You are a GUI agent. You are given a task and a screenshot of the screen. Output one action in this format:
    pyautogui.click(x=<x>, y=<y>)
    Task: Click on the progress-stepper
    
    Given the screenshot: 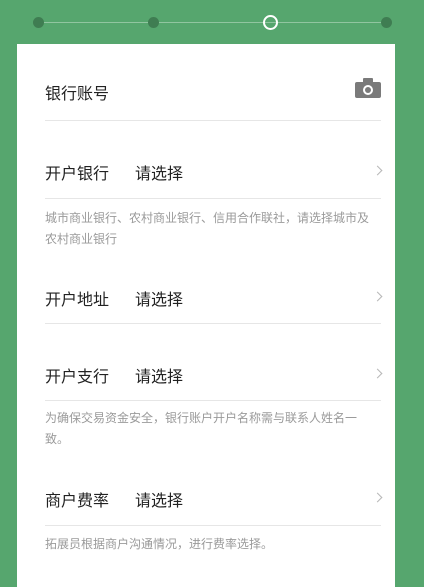 What is the action you would take?
    pyautogui.click(x=212, y=22)
    